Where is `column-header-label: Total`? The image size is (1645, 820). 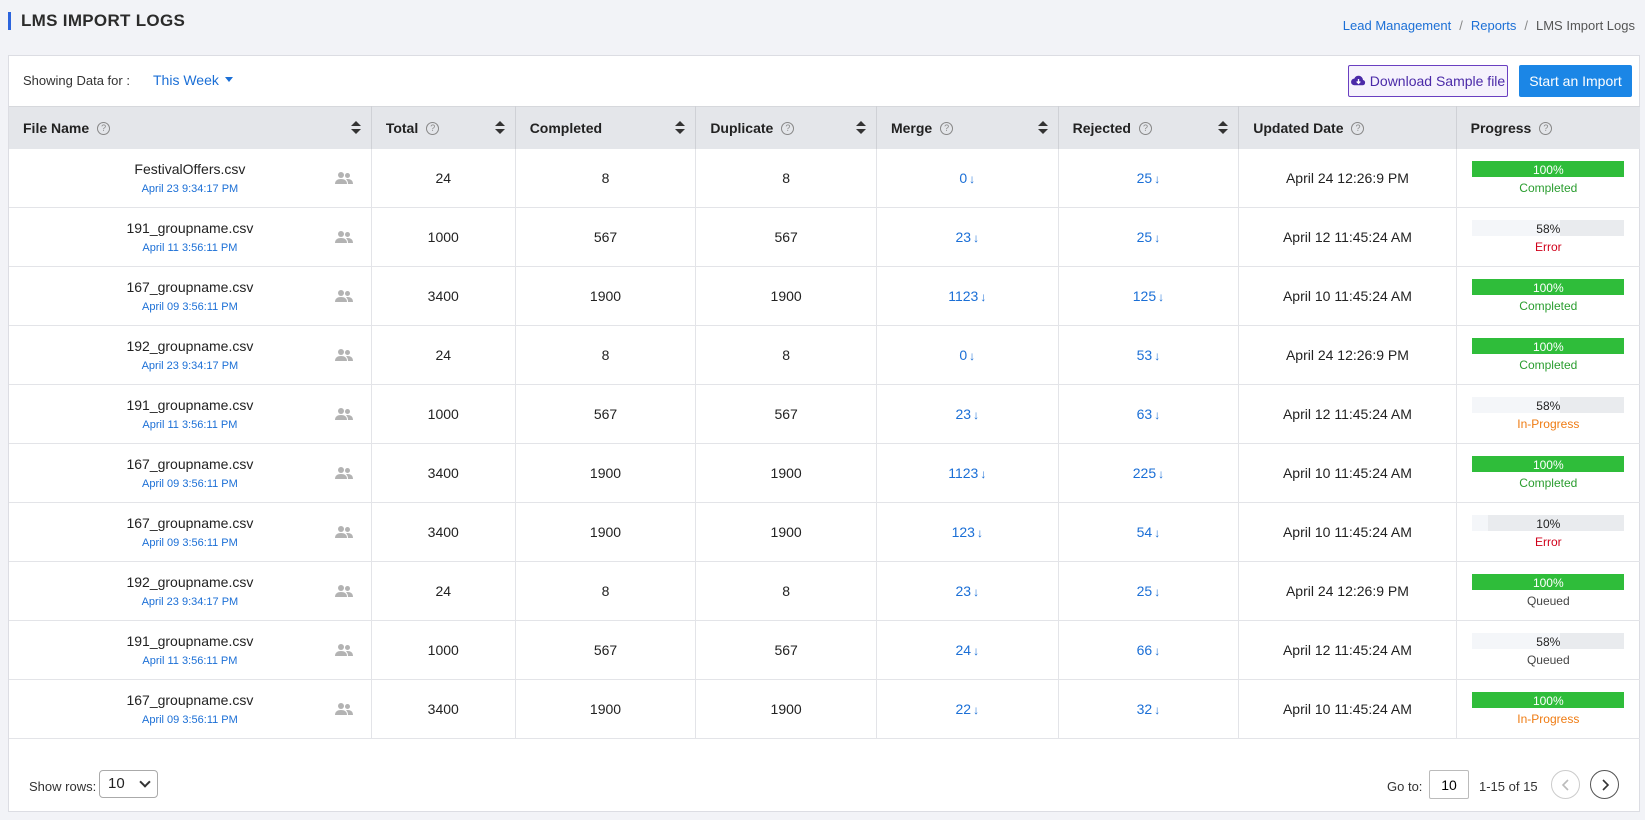 column-header-label: Total is located at coordinates (402, 127).